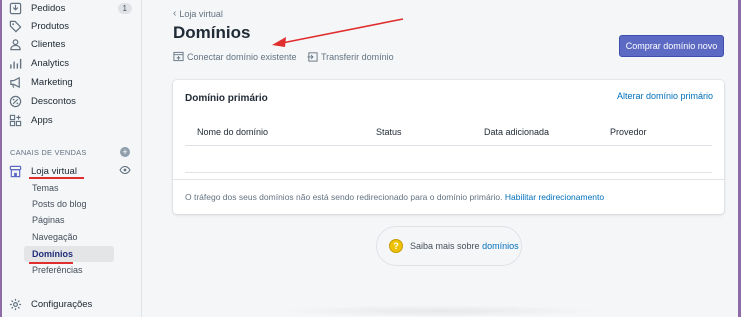 Image resolution: width=741 pixels, height=317 pixels. I want to click on sidebar-item-discounts: Descontos, so click(71, 102).